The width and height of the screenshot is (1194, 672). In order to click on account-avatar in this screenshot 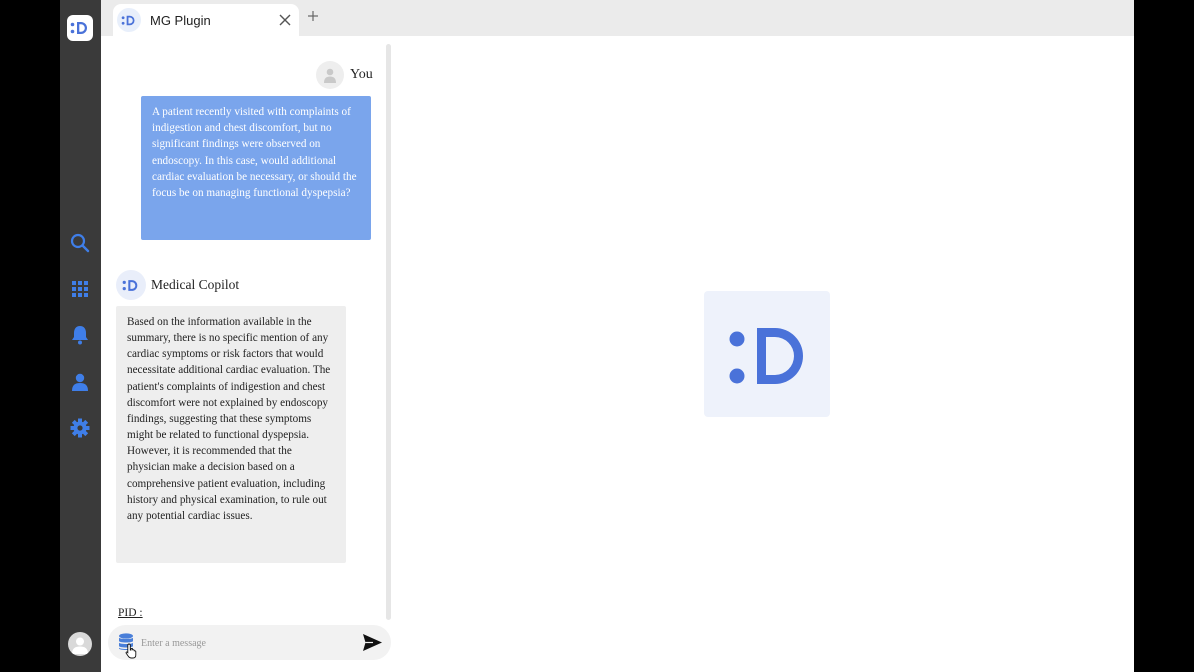, I will do `click(80, 644)`.